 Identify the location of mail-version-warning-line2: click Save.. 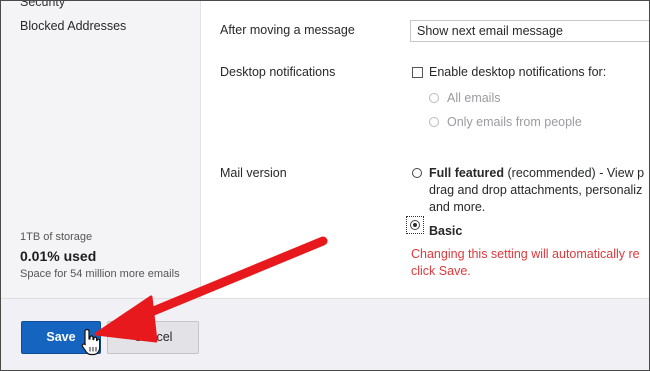
(441, 271).